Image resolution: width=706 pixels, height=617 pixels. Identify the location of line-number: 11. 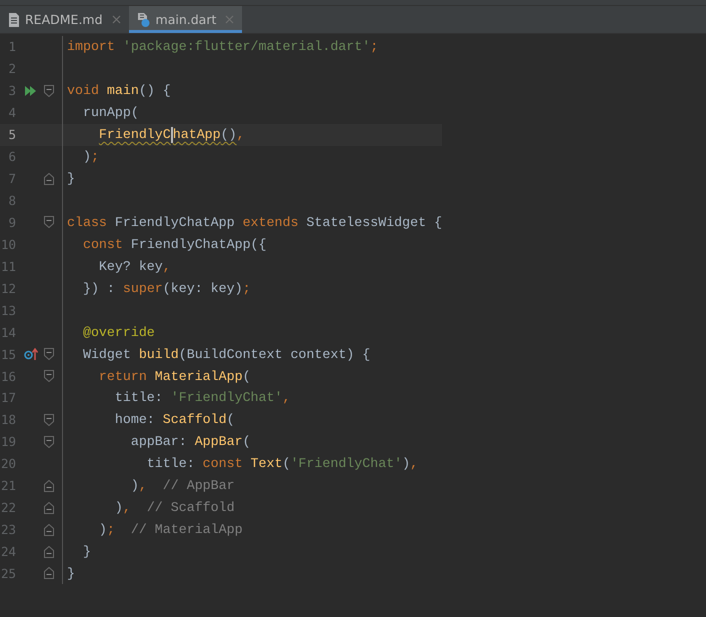
(8, 266).